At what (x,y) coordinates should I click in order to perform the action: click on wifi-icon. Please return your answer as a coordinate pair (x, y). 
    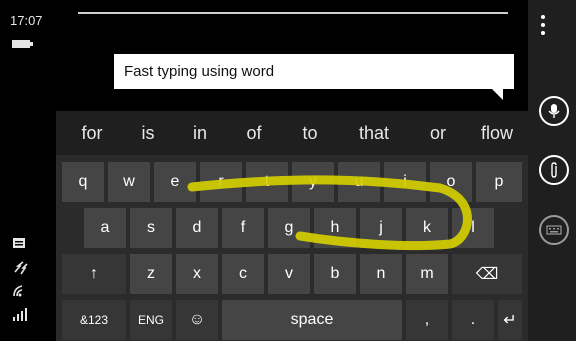
    Looking at the image, I should click on (18, 291).